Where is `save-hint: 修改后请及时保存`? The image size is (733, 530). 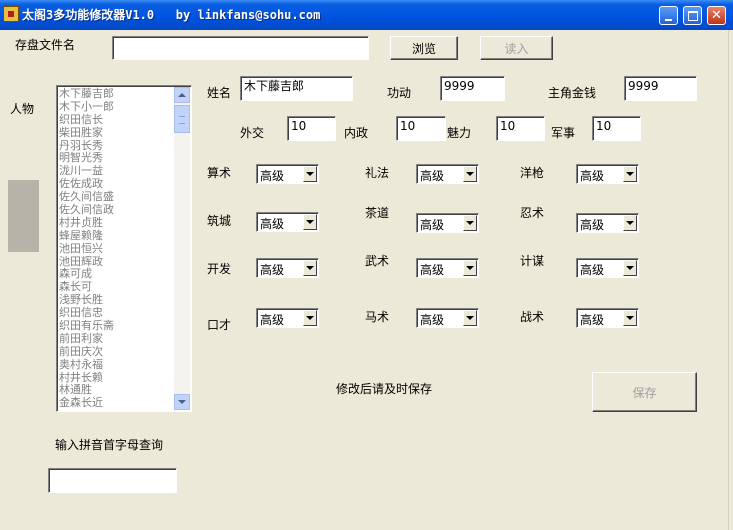
save-hint: 修改后请及时保存 is located at coordinates (384, 389).